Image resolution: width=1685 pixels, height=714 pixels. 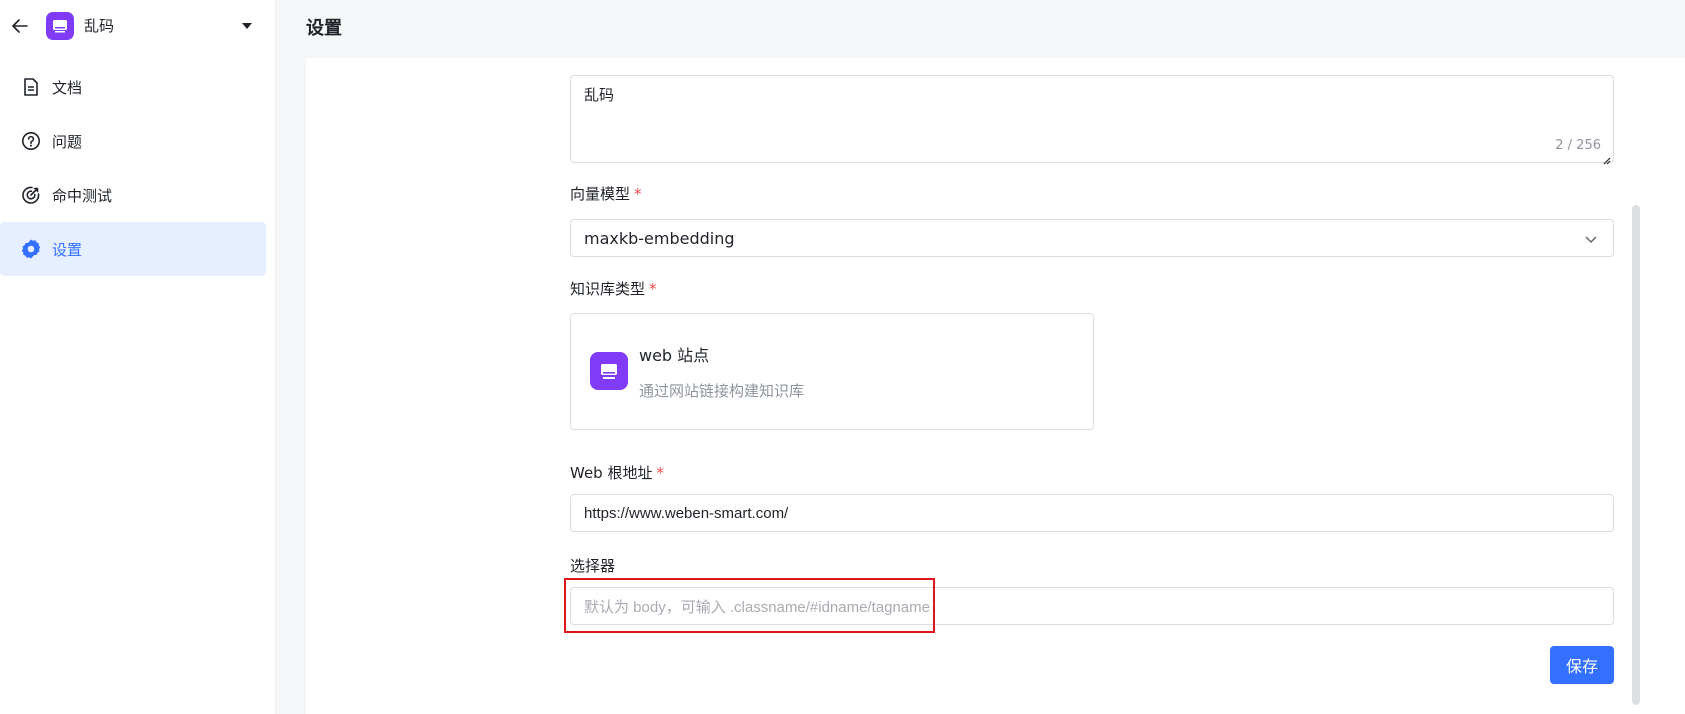 What do you see at coordinates (1092, 606) in the screenshot?
I see `selector-input: 默认为 body，可输入 .classname/#idname/tagname` at bounding box center [1092, 606].